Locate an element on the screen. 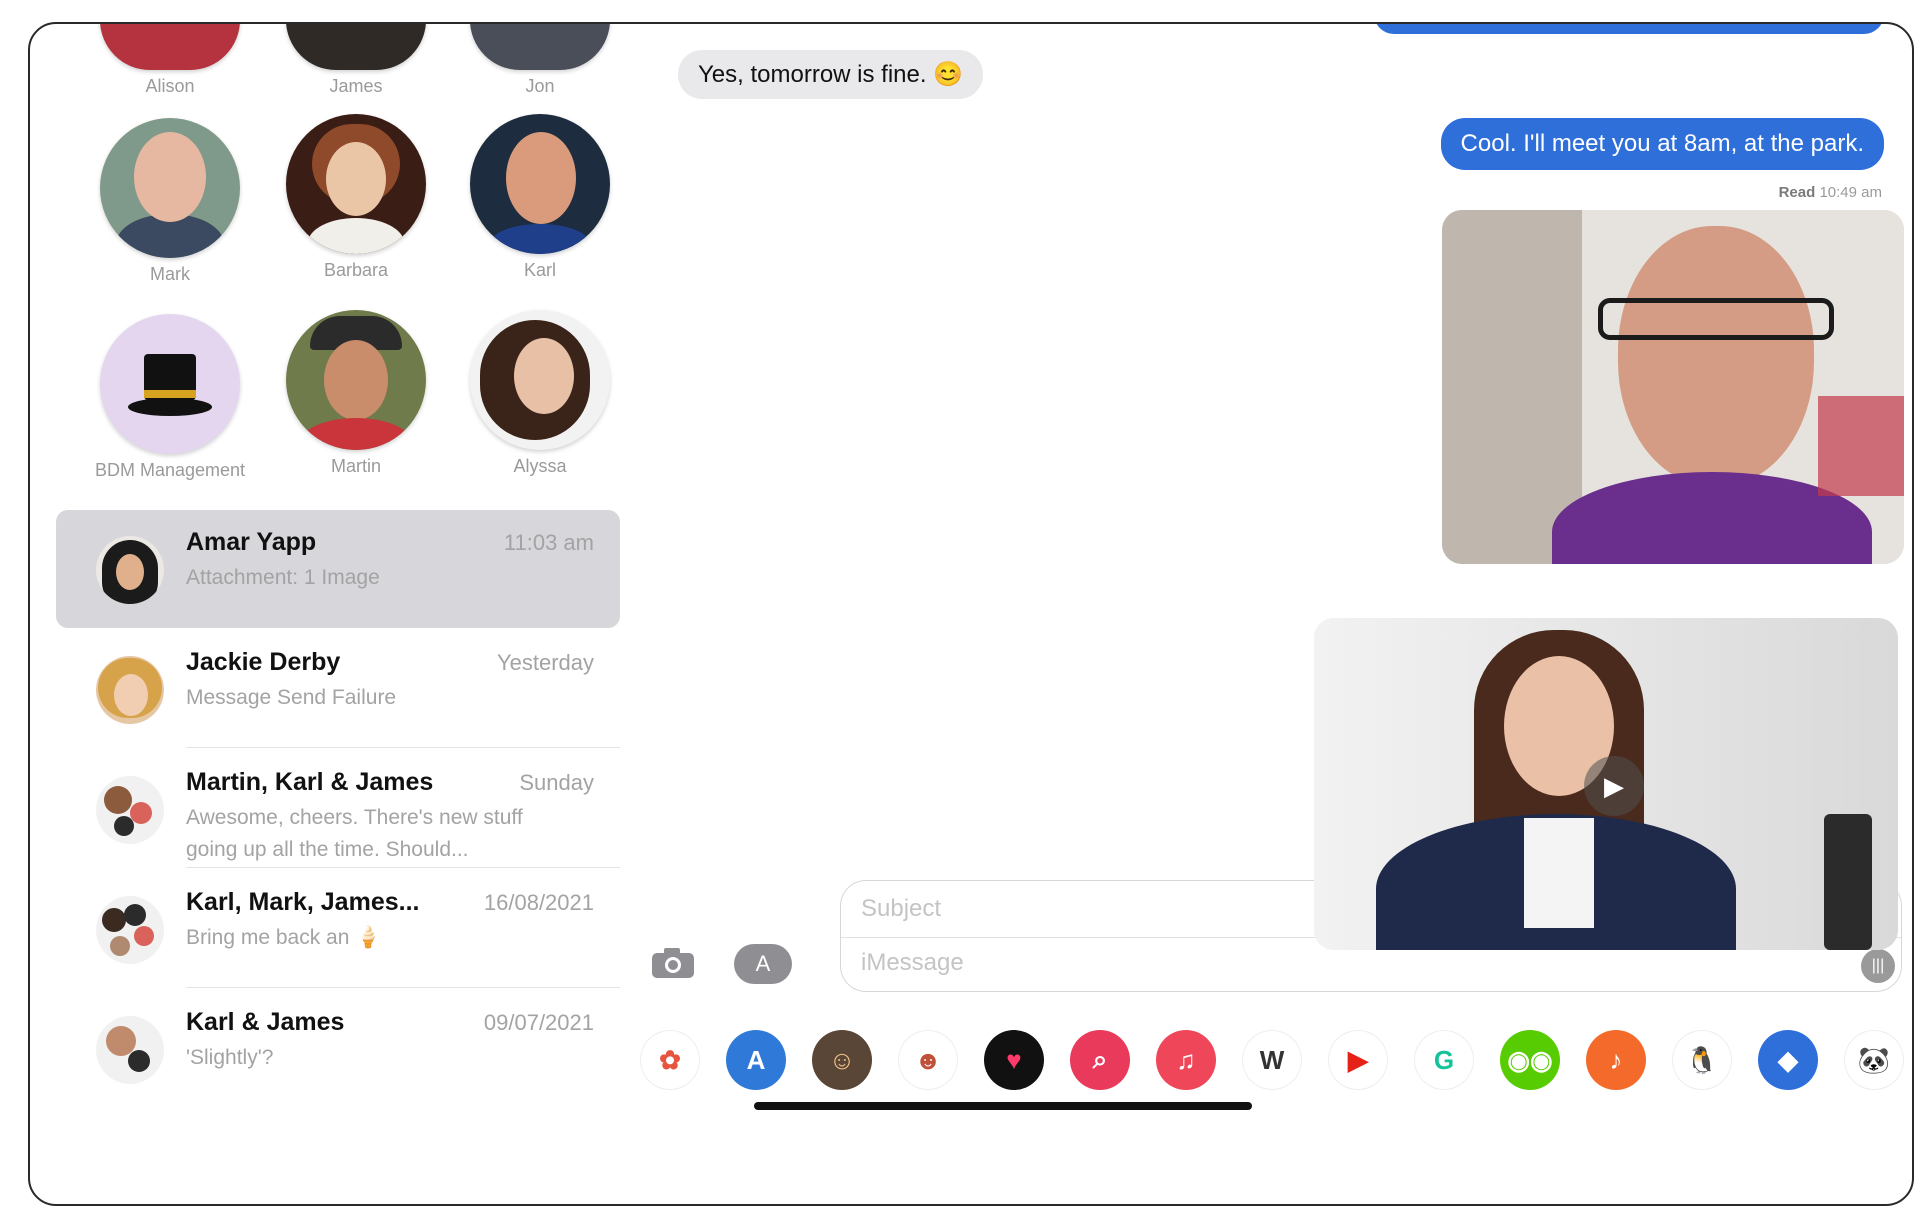 The height and width of the screenshot is (1206, 1925). outgoing-message-bubble: Cool. I'll meet you at 8am, at the park. is located at coordinates (1662, 144).